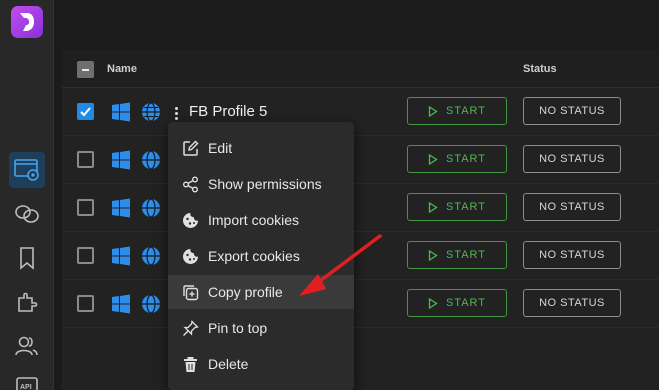 The height and width of the screenshot is (390, 659). I want to click on proxy-icon, so click(27, 214).